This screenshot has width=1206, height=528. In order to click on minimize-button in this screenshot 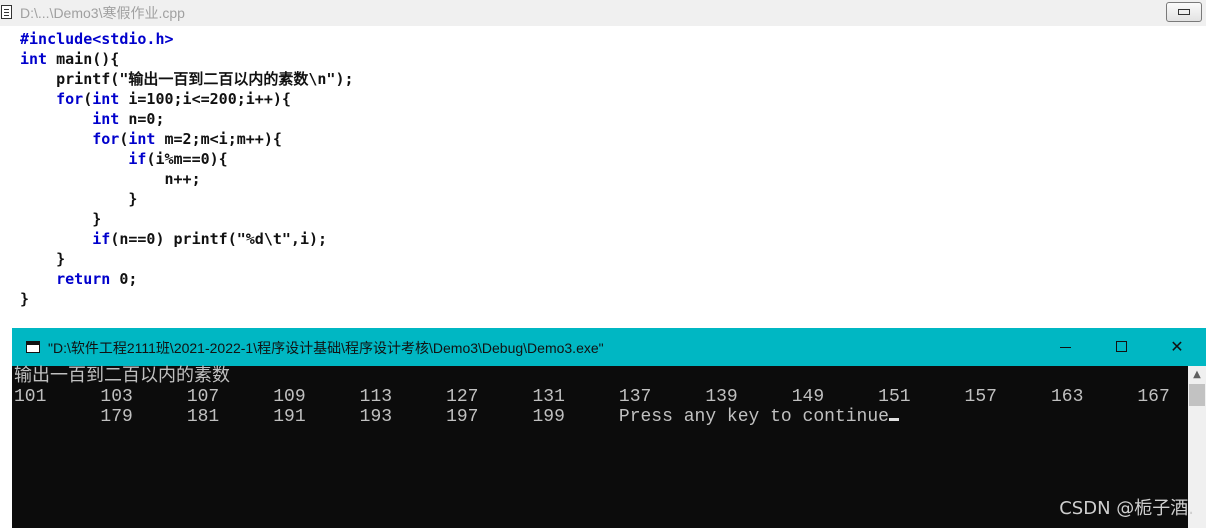, I will do `click(1065, 347)`.